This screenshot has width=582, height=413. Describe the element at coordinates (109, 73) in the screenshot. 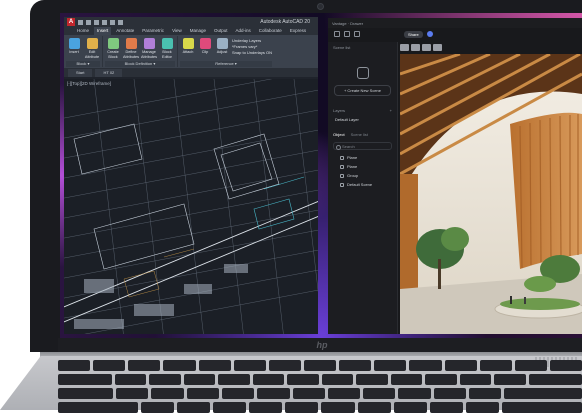

I see `file-tab: HT 02` at that location.